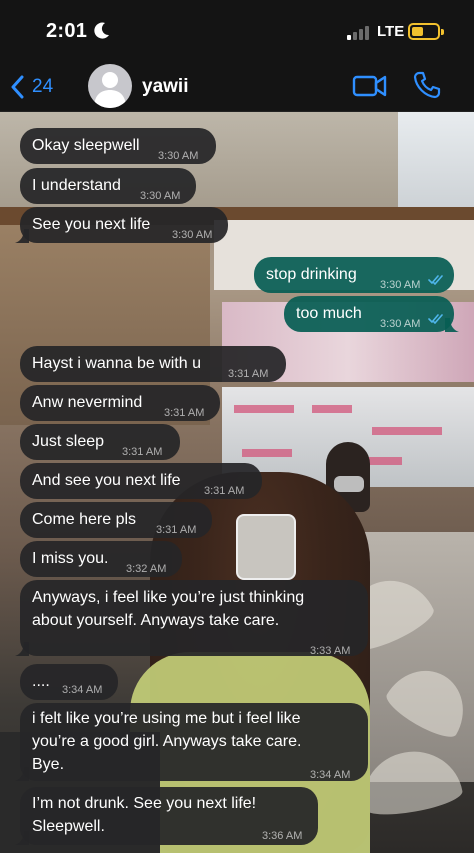 The width and height of the screenshot is (474, 853). What do you see at coordinates (68, 441) in the screenshot?
I see `message-text: Just sleep` at bounding box center [68, 441].